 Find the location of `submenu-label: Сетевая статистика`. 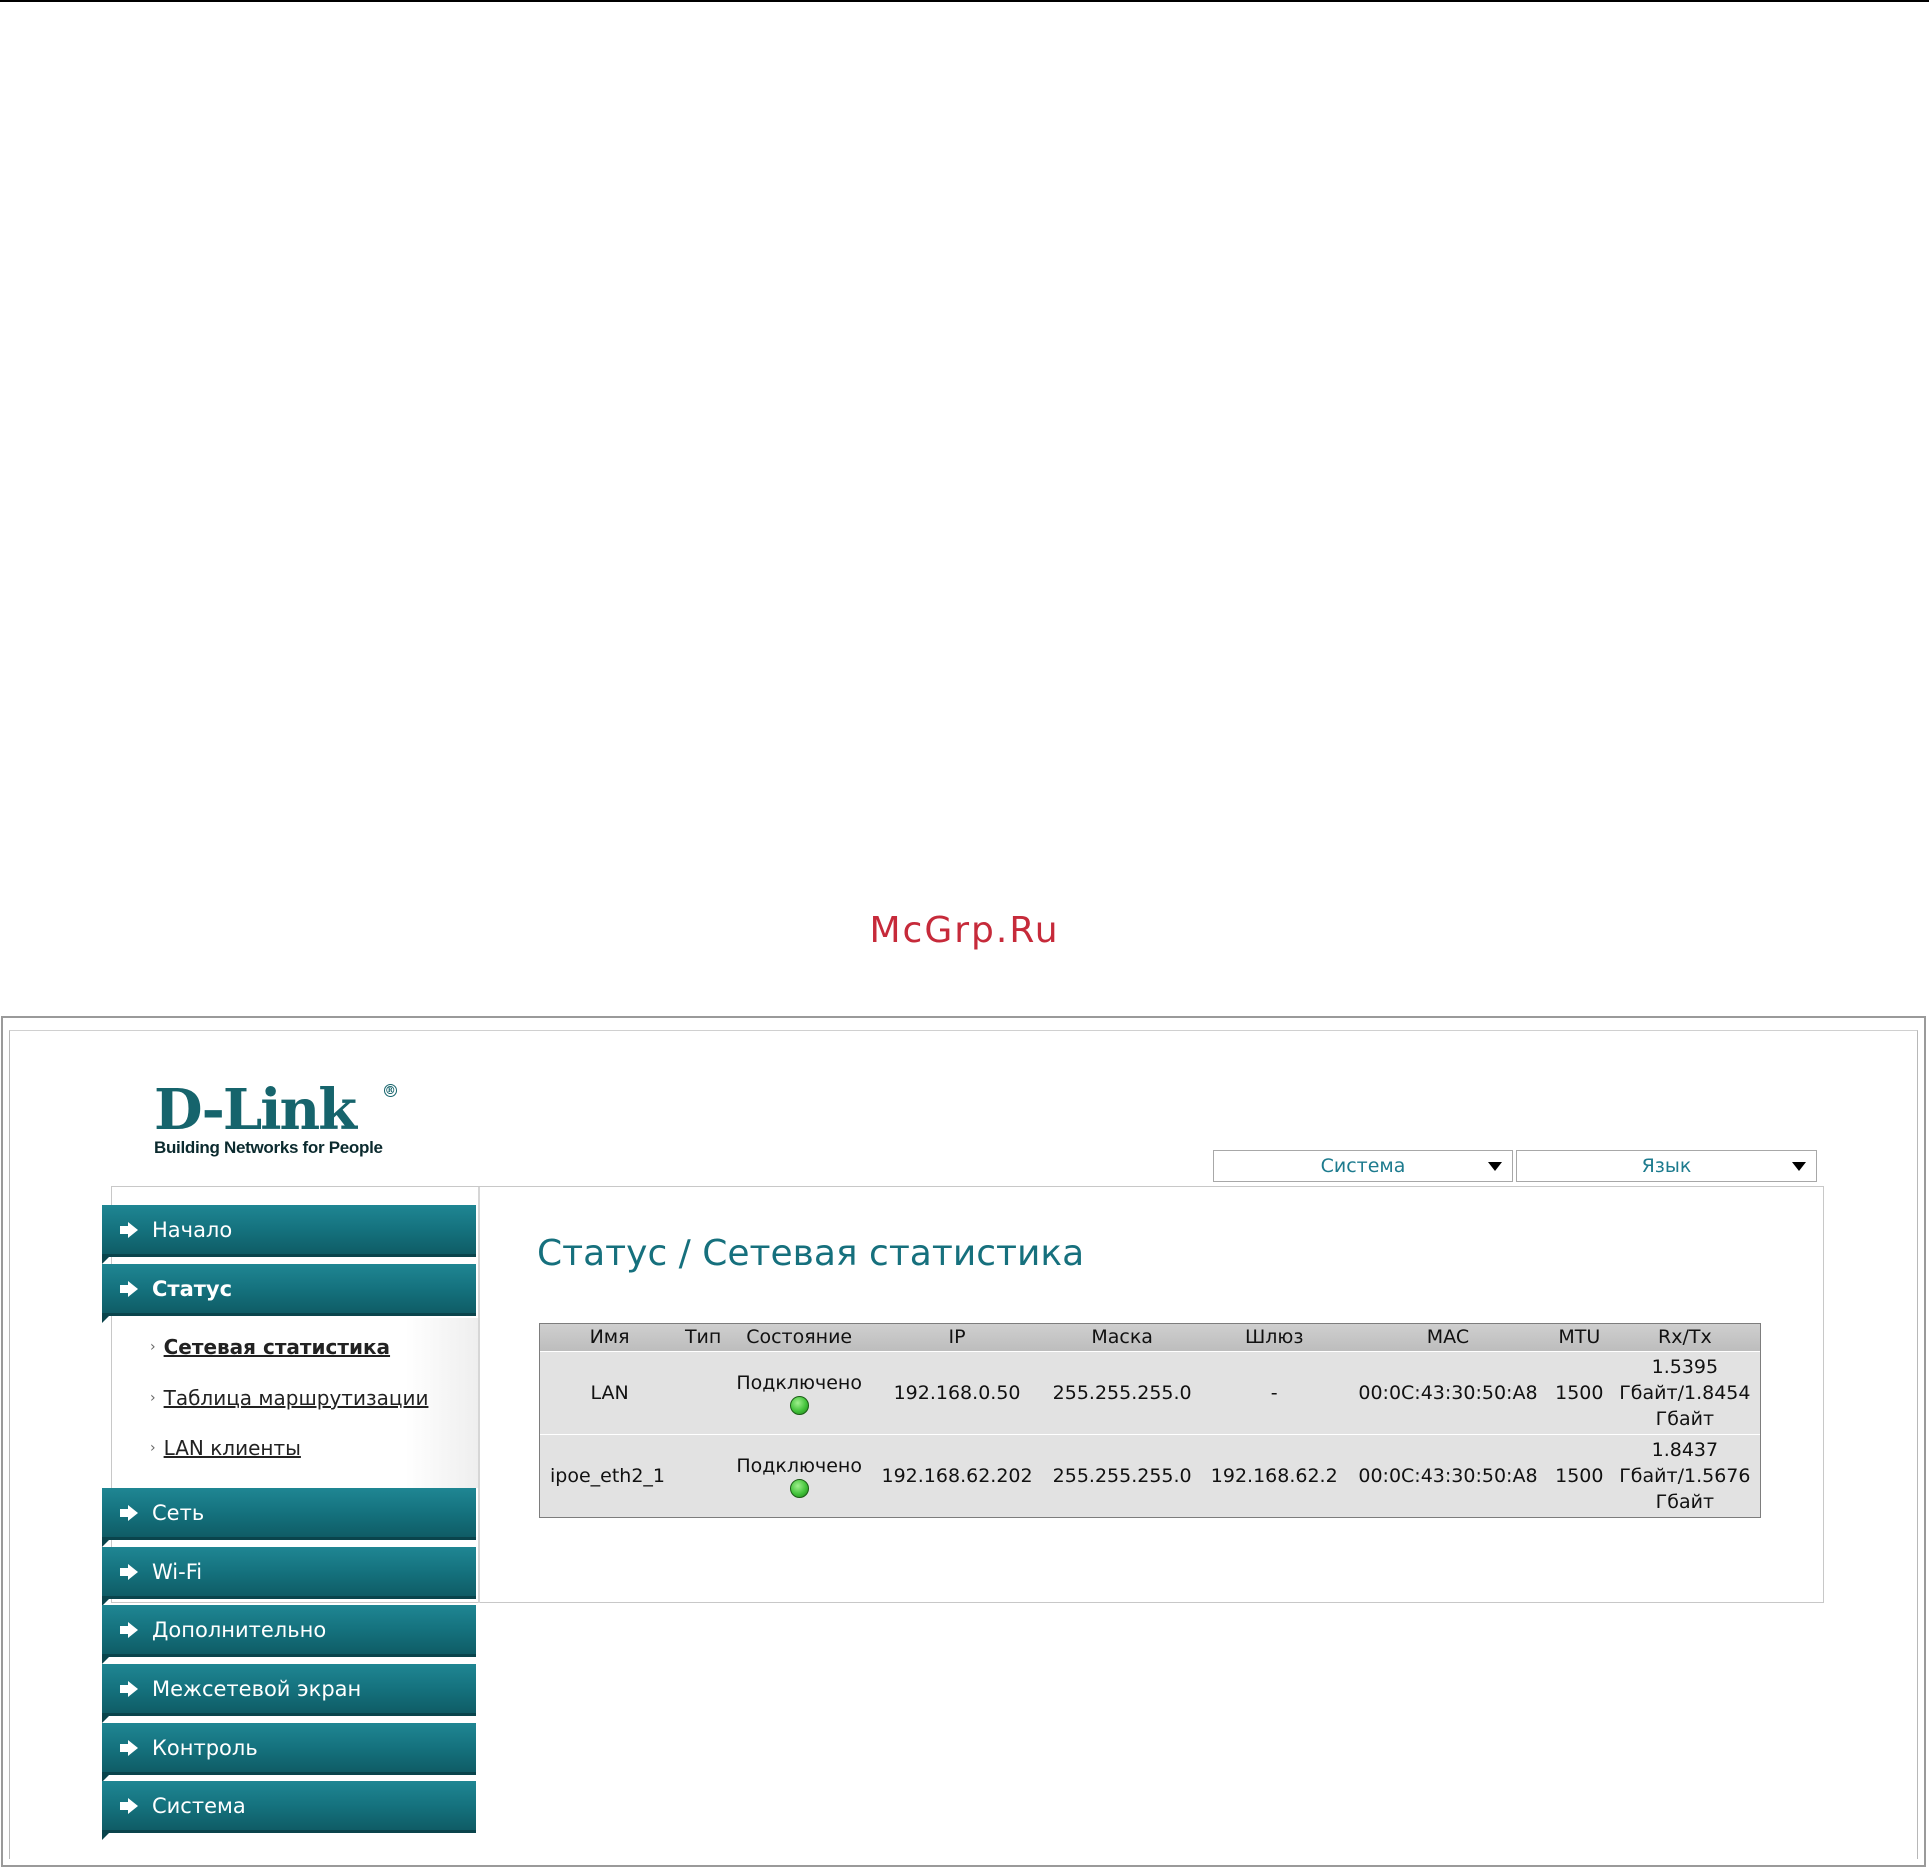

submenu-label: Сетевая статистика is located at coordinates (277, 1347).